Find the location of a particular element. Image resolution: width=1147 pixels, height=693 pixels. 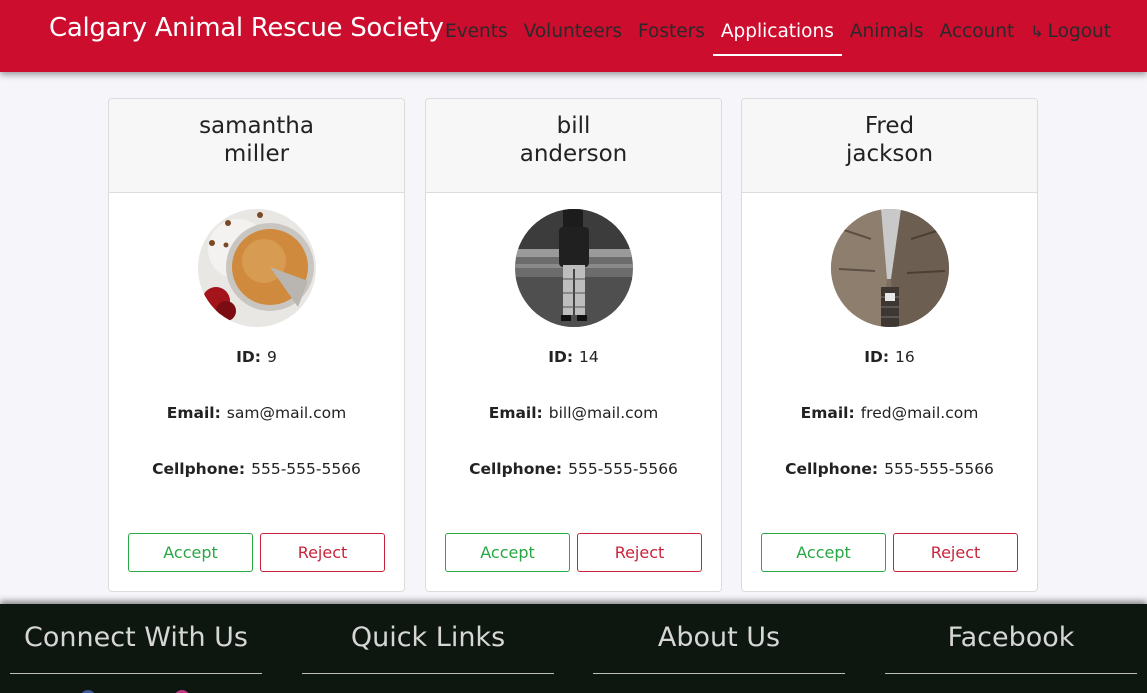

applicant-first-name: samantha is located at coordinates (256, 126).